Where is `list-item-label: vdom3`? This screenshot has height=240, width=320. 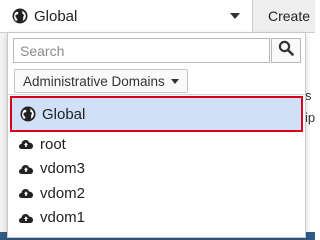 list-item-label: vdom3 is located at coordinates (63, 169).